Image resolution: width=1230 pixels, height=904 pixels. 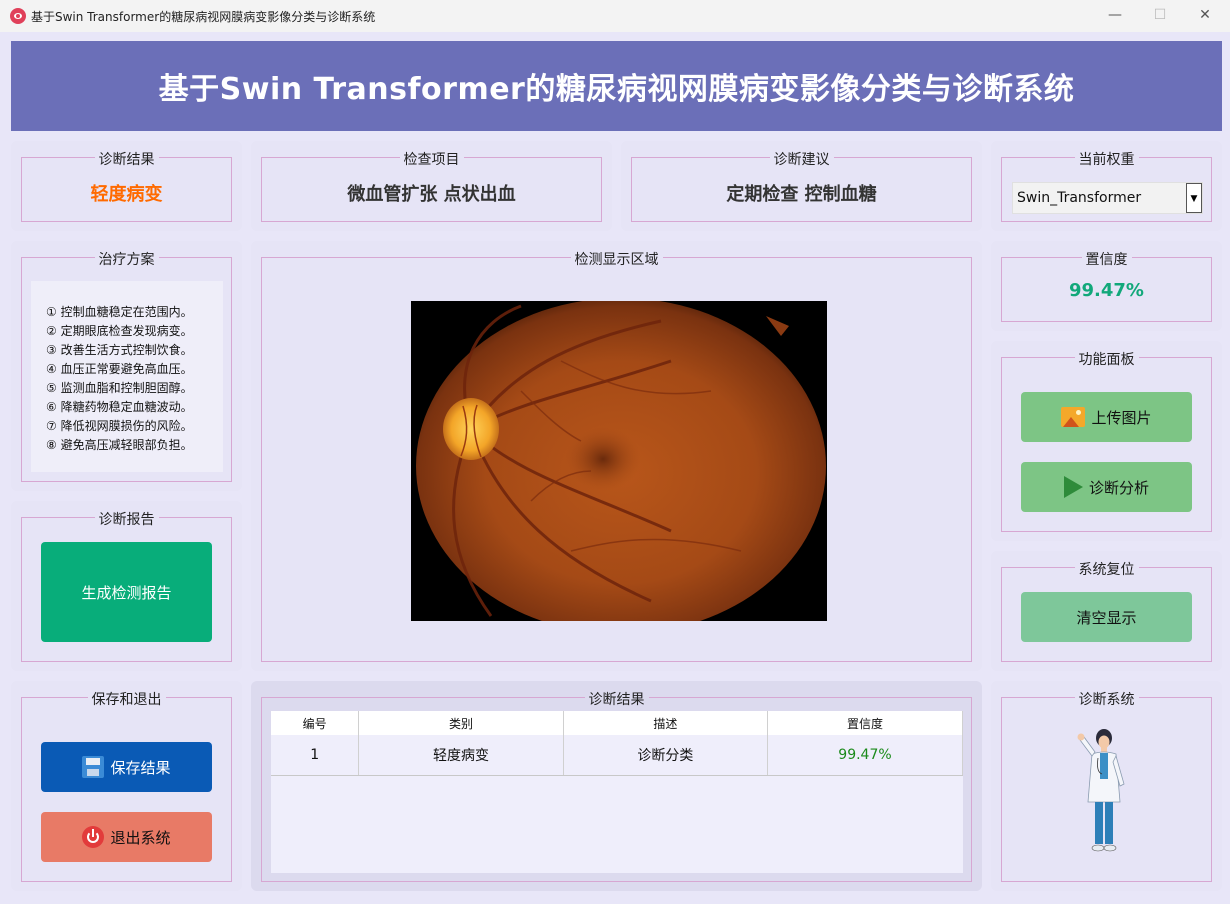 I want to click on confidence-legend: 置信度, so click(x=1106, y=260).